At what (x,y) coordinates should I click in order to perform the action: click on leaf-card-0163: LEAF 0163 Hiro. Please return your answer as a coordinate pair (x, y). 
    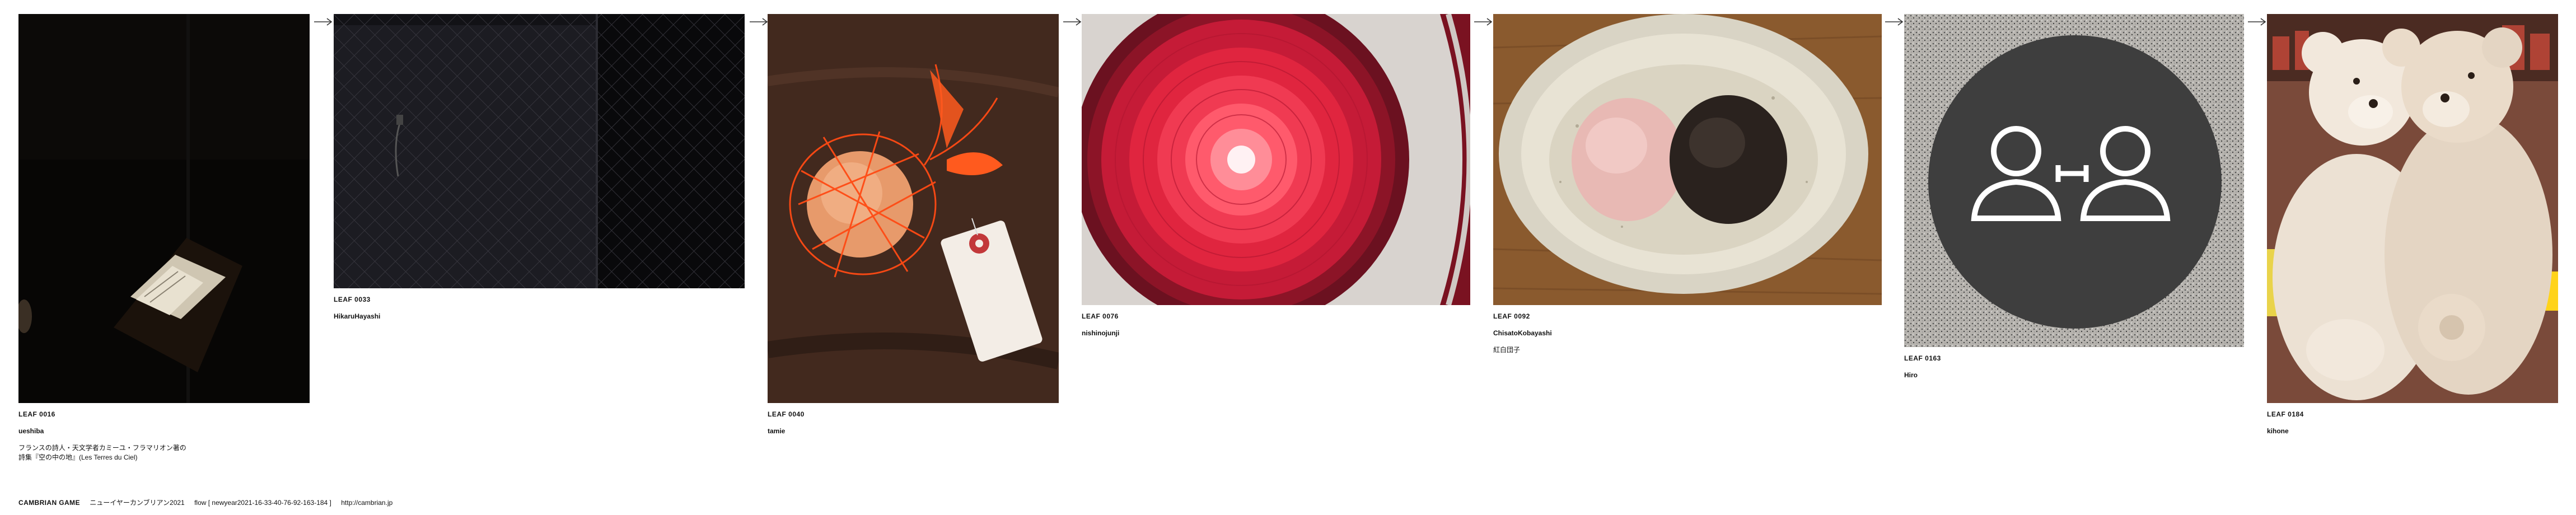
    Looking at the image, I should click on (2074, 197).